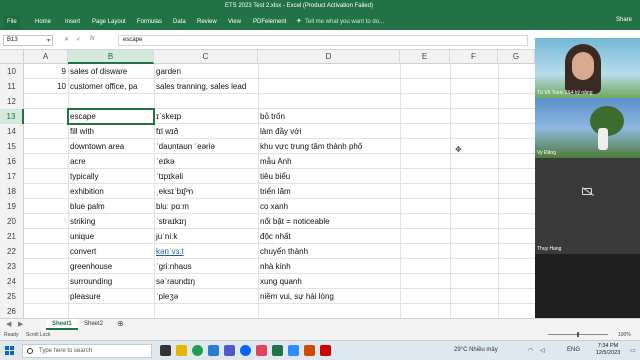 Image resolution: width=640 pixels, height=360 pixels. Describe the element at coordinates (78, 39) in the screenshot. I see `enter-icon: ✓` at that location.